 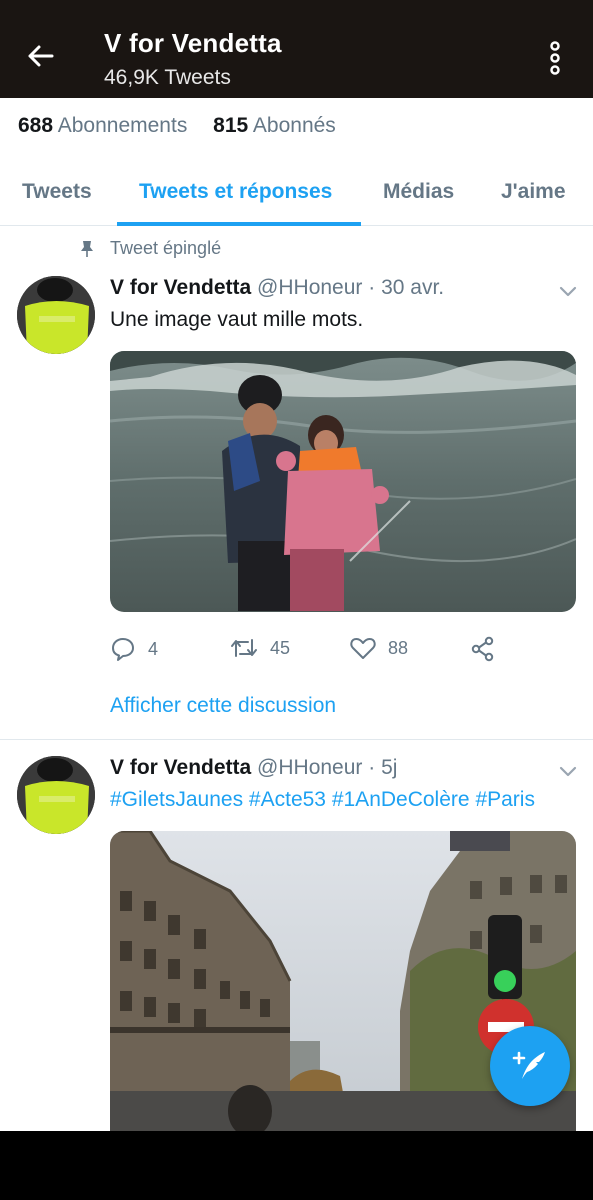 I want to click on pin-icon, so click(x=88, y=249).